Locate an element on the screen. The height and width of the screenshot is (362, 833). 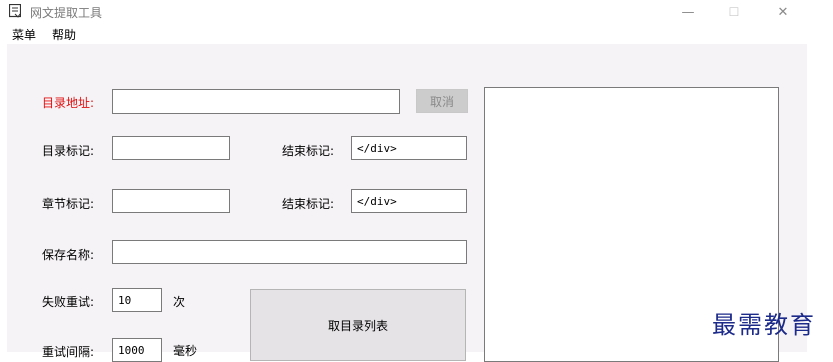
catalog-mark-label: 目录标记: is located at coordinates (68, 151).